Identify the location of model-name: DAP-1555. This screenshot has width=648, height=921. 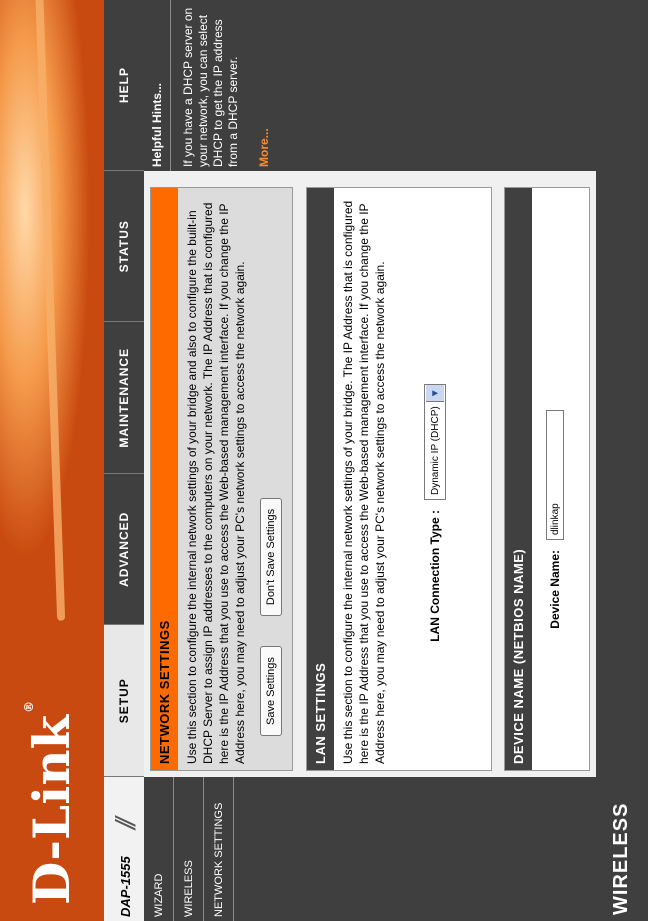
(125, 886).